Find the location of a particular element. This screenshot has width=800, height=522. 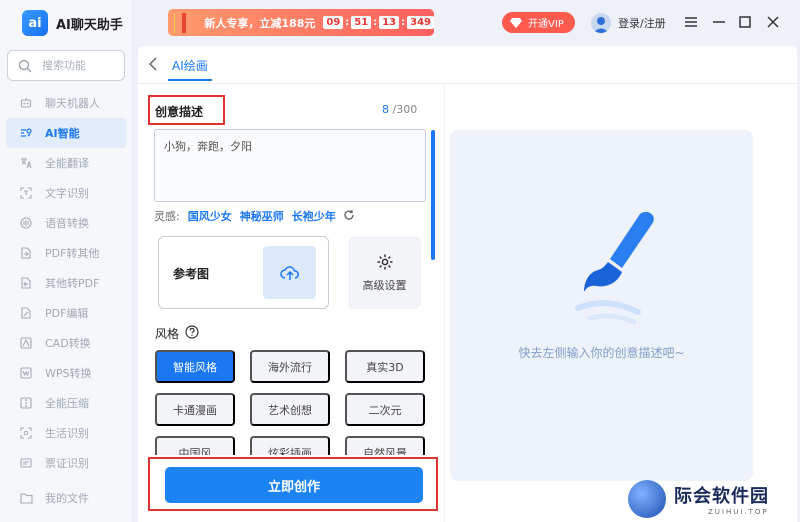

style-option: 卡通漫画 is located at coordinates (195, 409).